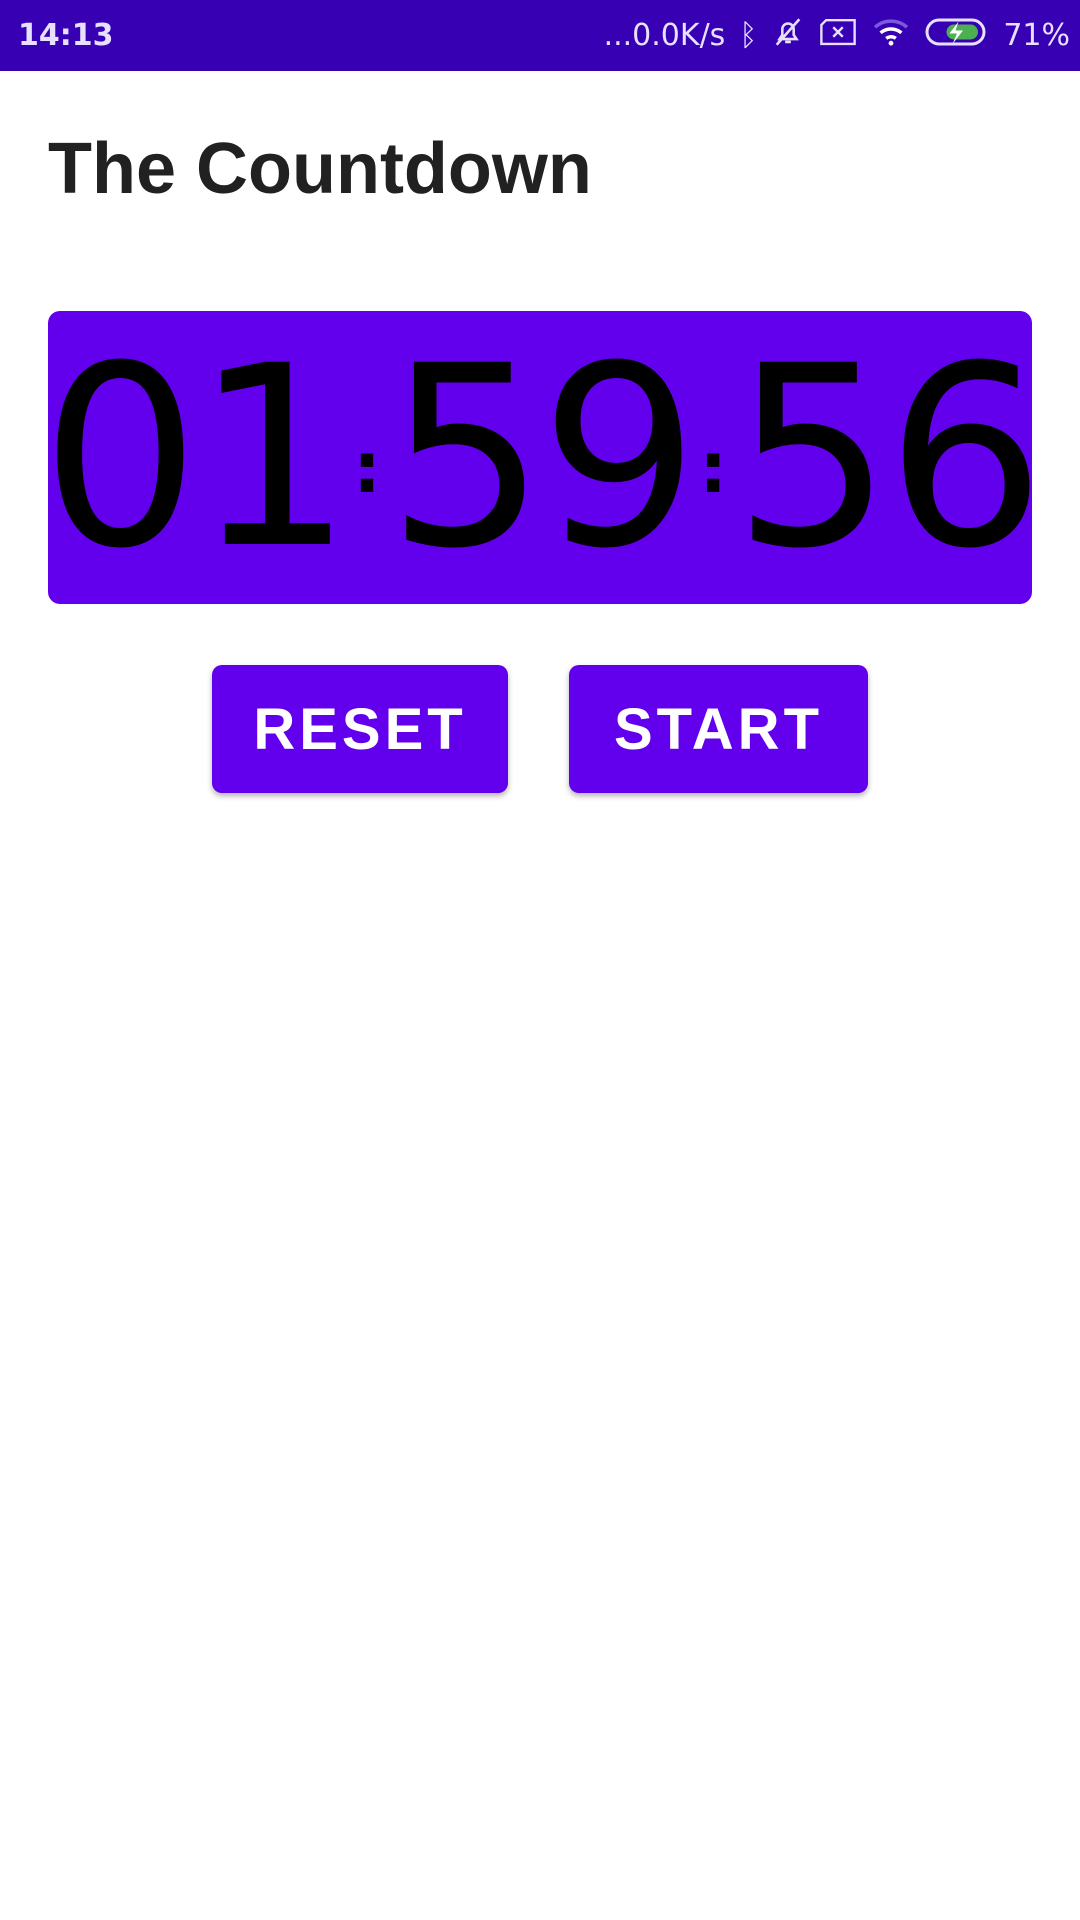  I want to click on bell-off-icon, so click(788, 36).